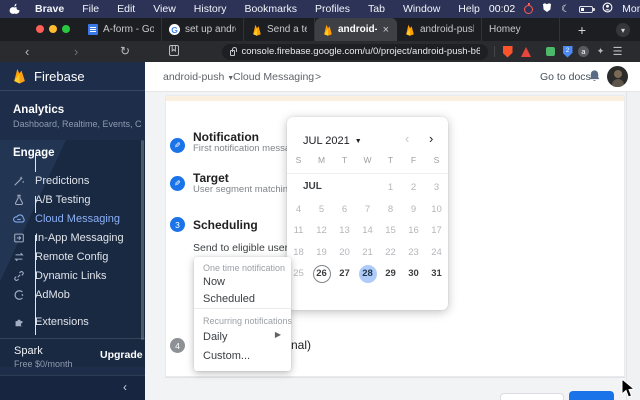  Describe the element at coordinates (344, 210) in the screenshot. I see `calendar-day: 6` at that location.